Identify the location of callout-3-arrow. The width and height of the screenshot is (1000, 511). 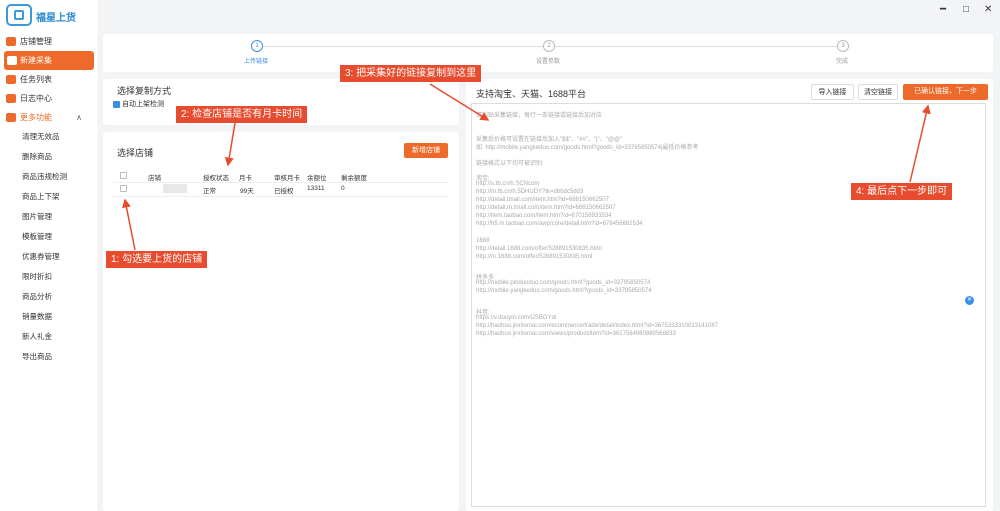
(459, 102).